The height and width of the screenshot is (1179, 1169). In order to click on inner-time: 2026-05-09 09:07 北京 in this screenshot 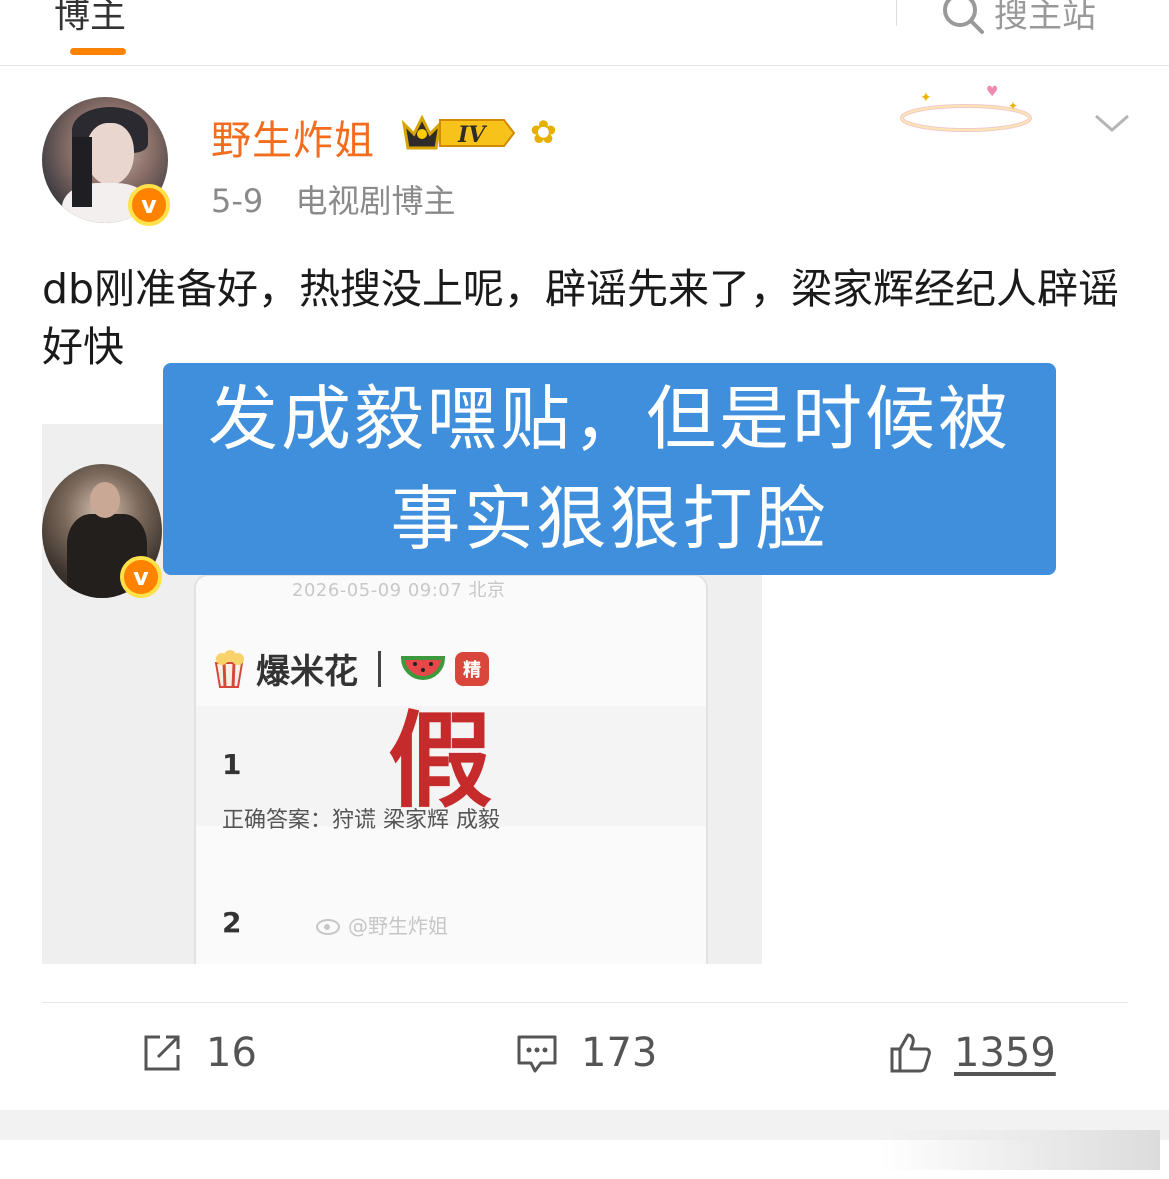, I will do `click(399, 590)`.